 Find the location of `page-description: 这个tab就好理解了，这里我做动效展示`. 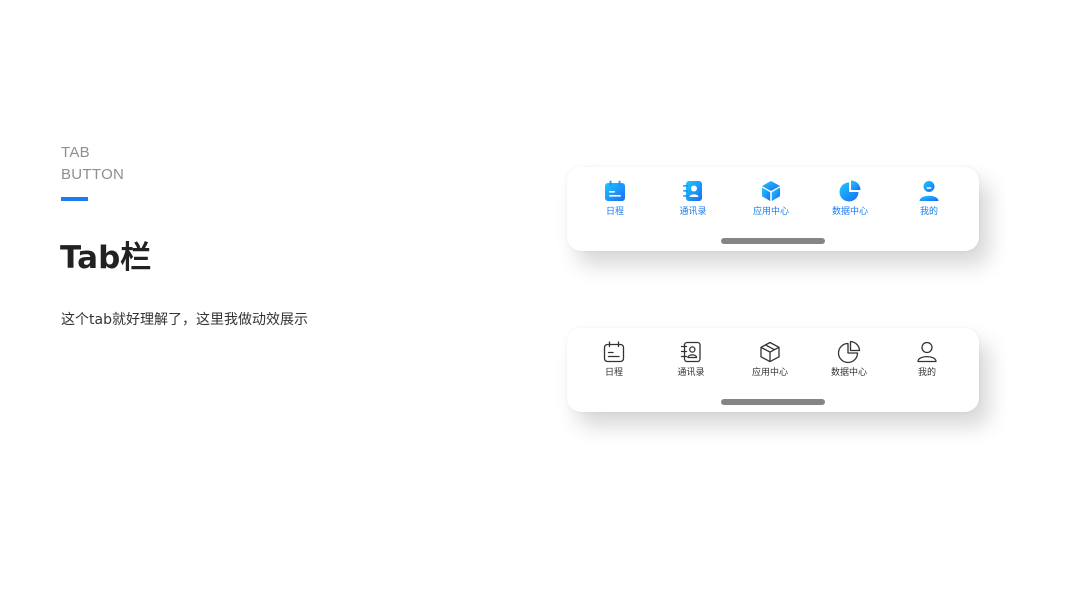

page-description: 这个tab就好理解了，这里我做动效展示 is located at coordinates (184, 320).